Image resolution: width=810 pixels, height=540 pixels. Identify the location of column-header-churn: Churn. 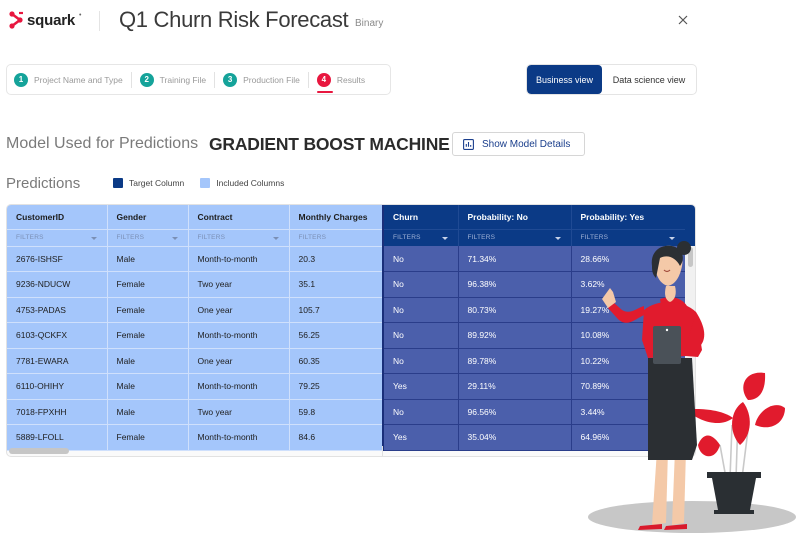
(420, 217).